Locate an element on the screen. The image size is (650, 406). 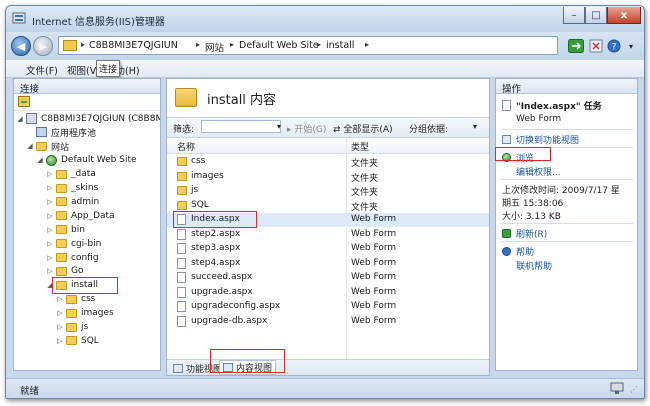
column-header-name: 名称 is located at coordinates (186, 146).